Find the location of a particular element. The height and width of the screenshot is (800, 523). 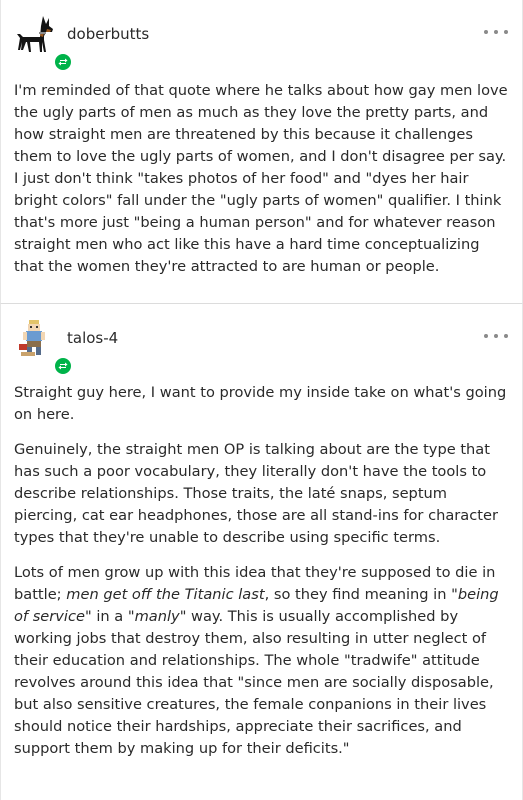

username: talos-4 is located at coordinates (92, 338).